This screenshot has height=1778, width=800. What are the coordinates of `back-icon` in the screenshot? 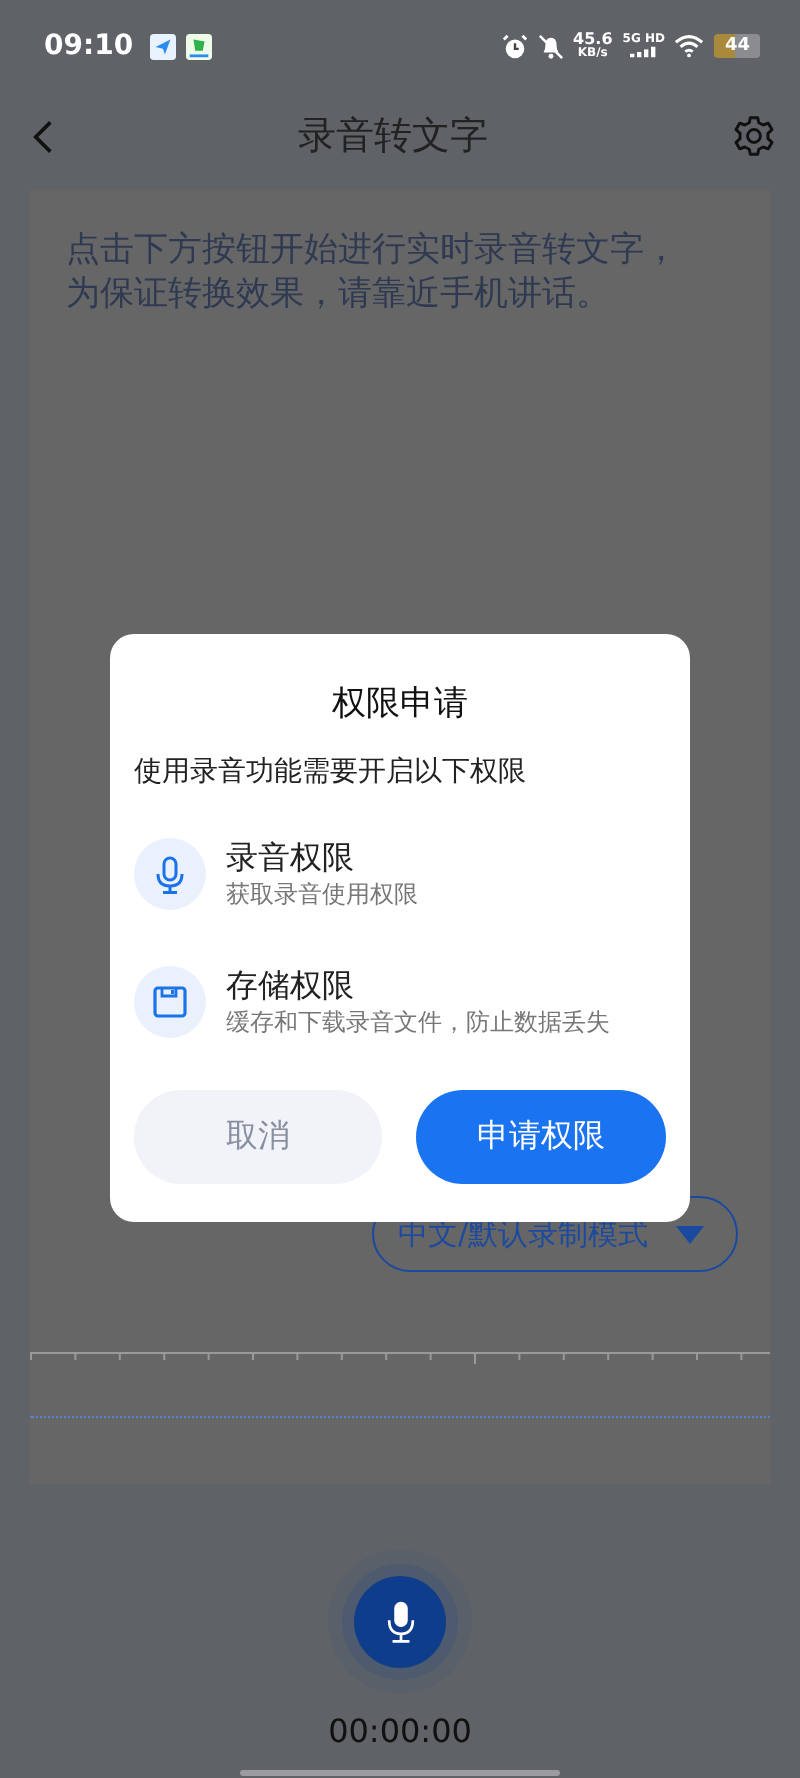 It's located at (43, 136).